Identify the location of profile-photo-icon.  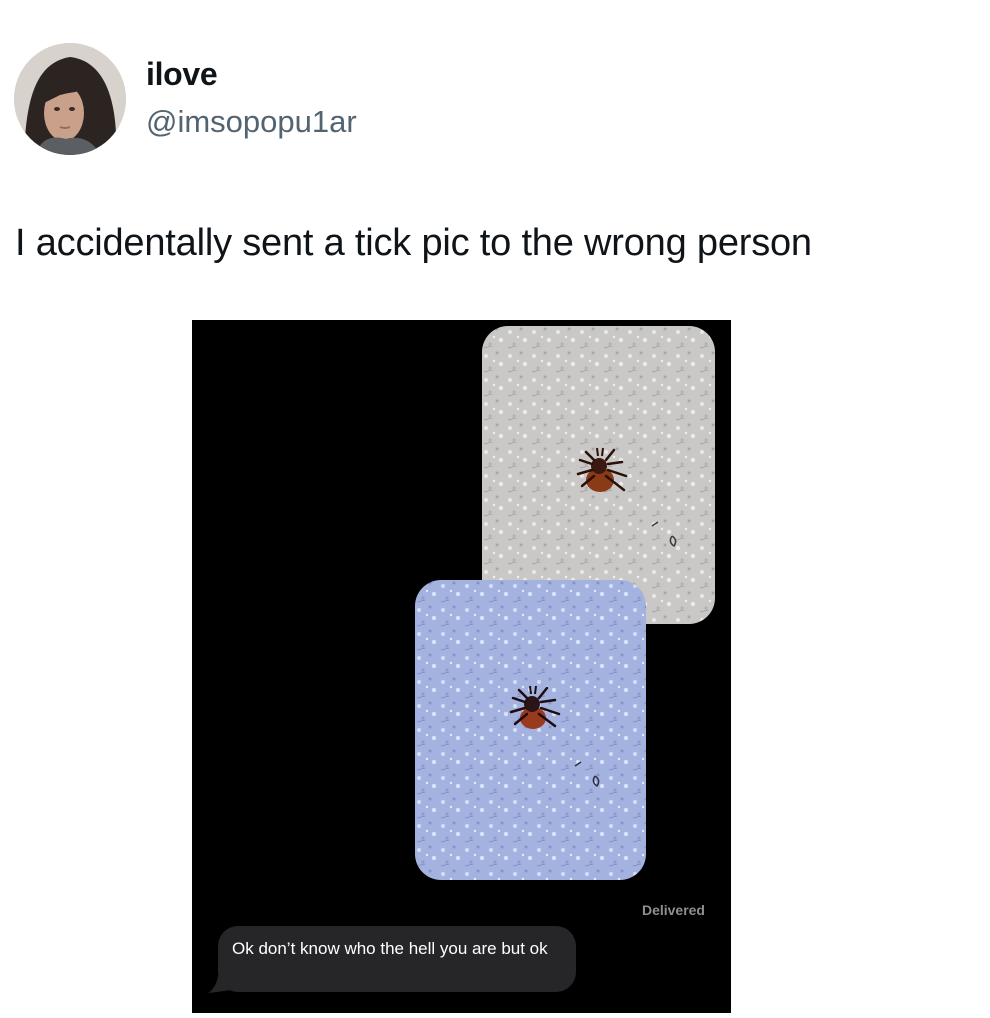
(70, 99).